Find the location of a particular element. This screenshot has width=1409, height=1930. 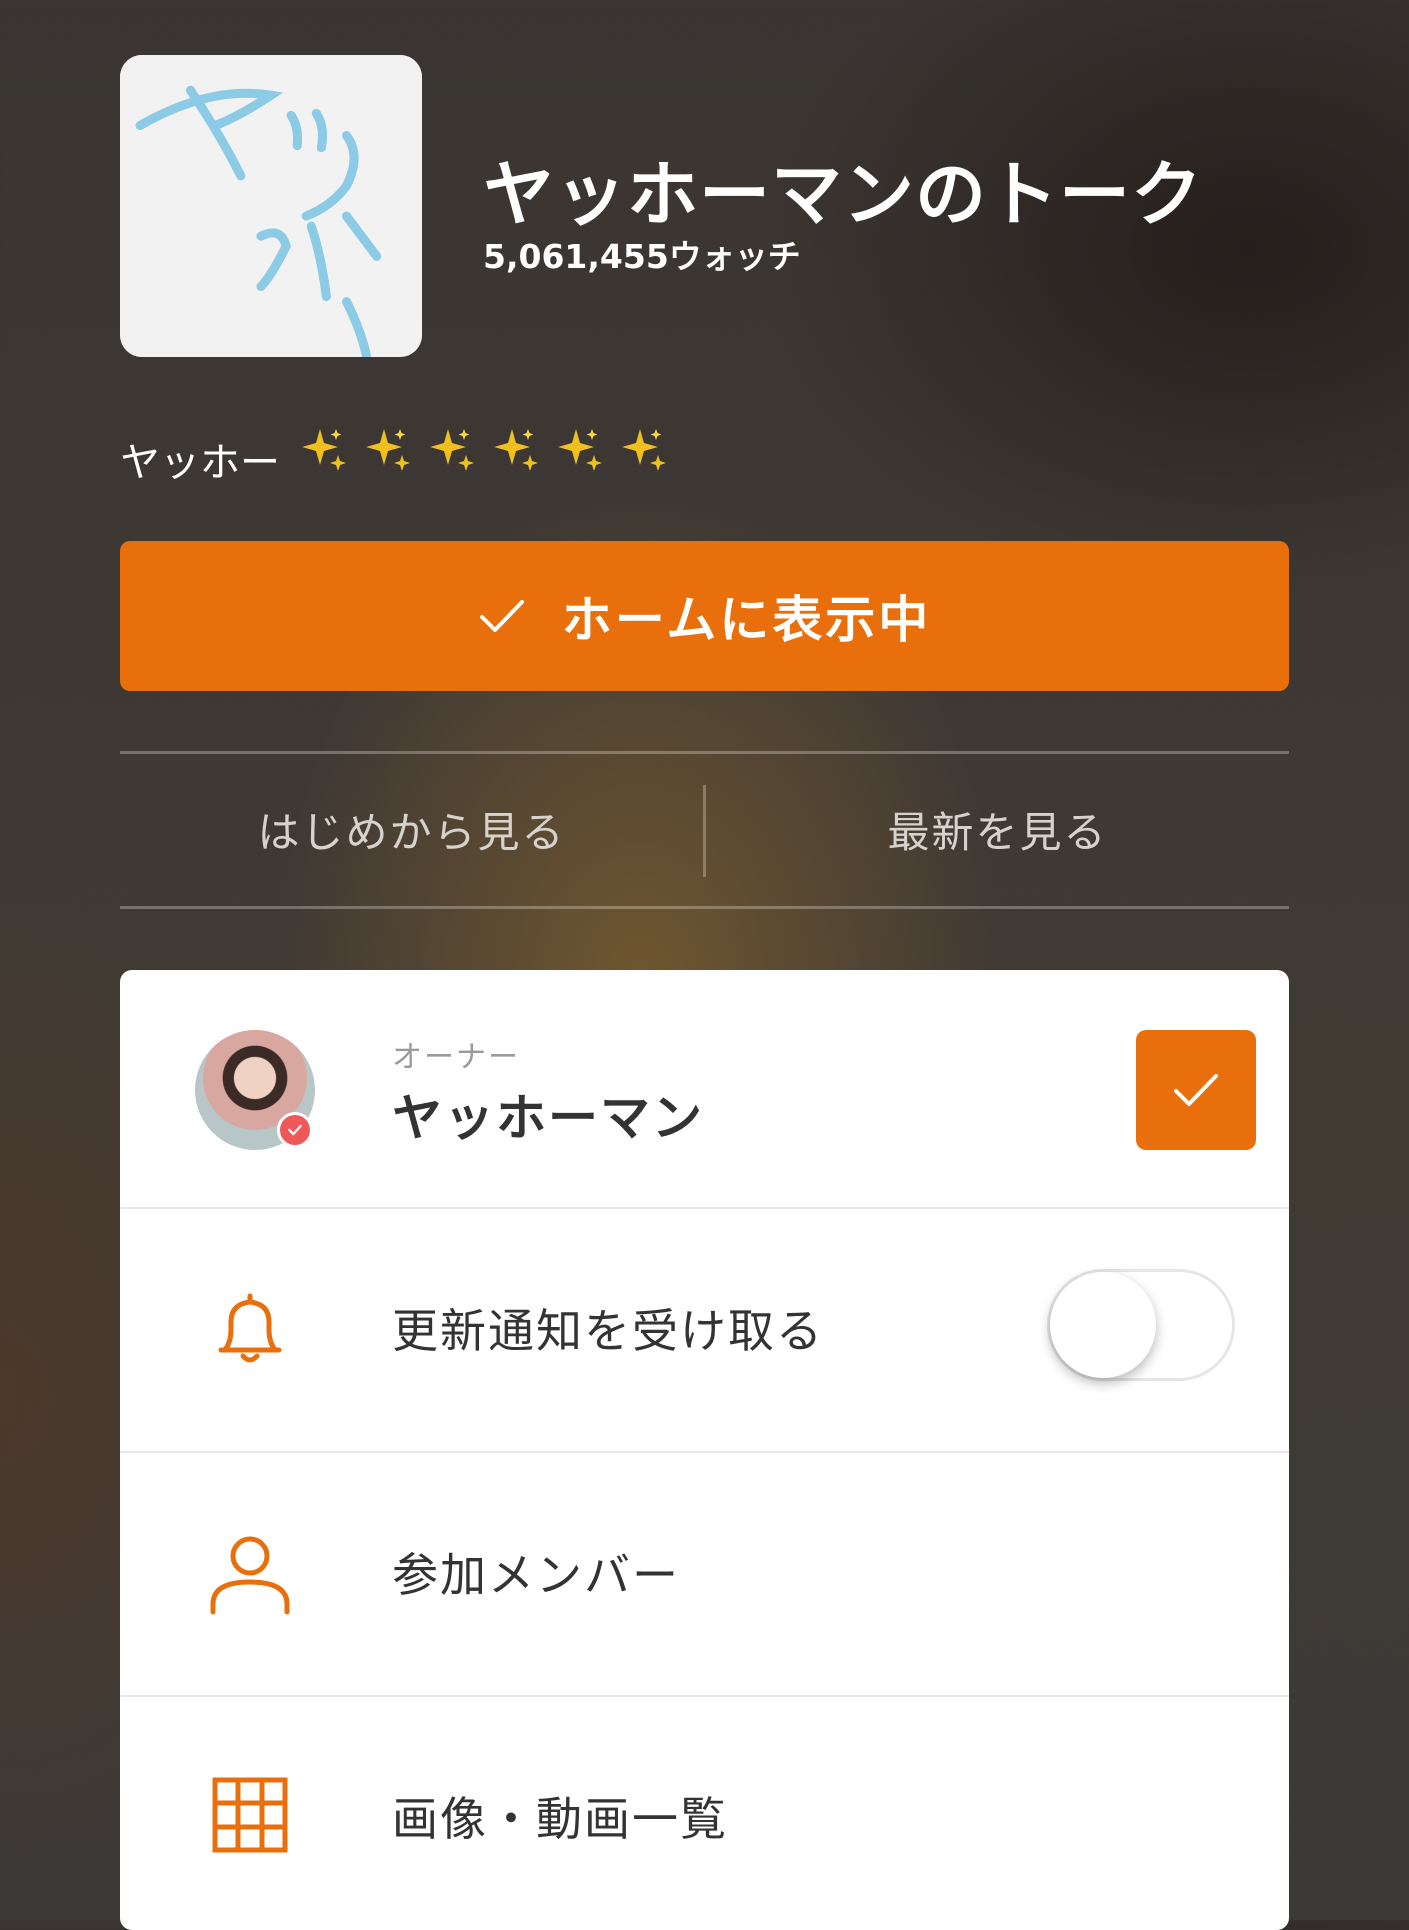

members-row: 参加メンバー is located at coordinates (704, 1574).